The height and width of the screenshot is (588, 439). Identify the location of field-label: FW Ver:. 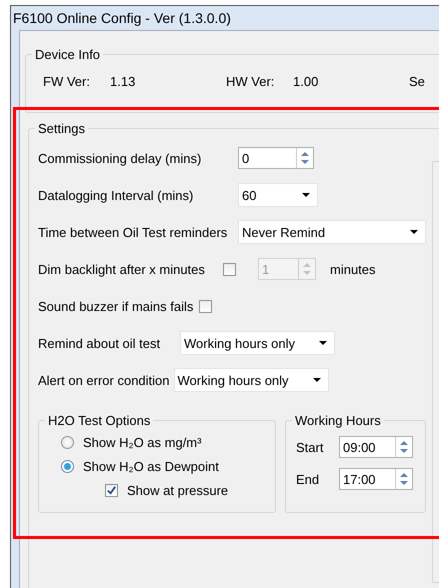
(67, 81).